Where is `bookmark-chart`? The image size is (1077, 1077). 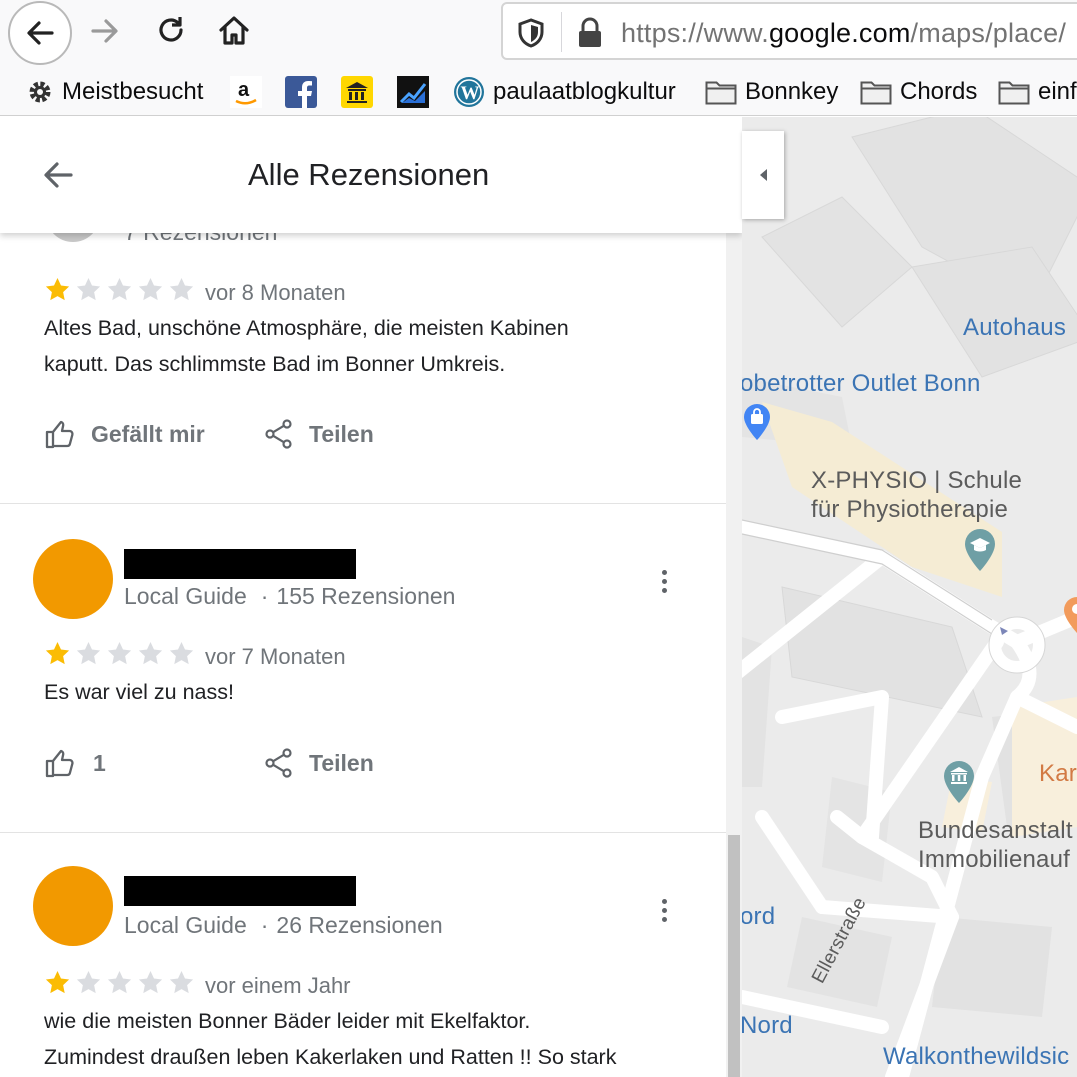 bookmark-chart is located at coordinates (413, 92).